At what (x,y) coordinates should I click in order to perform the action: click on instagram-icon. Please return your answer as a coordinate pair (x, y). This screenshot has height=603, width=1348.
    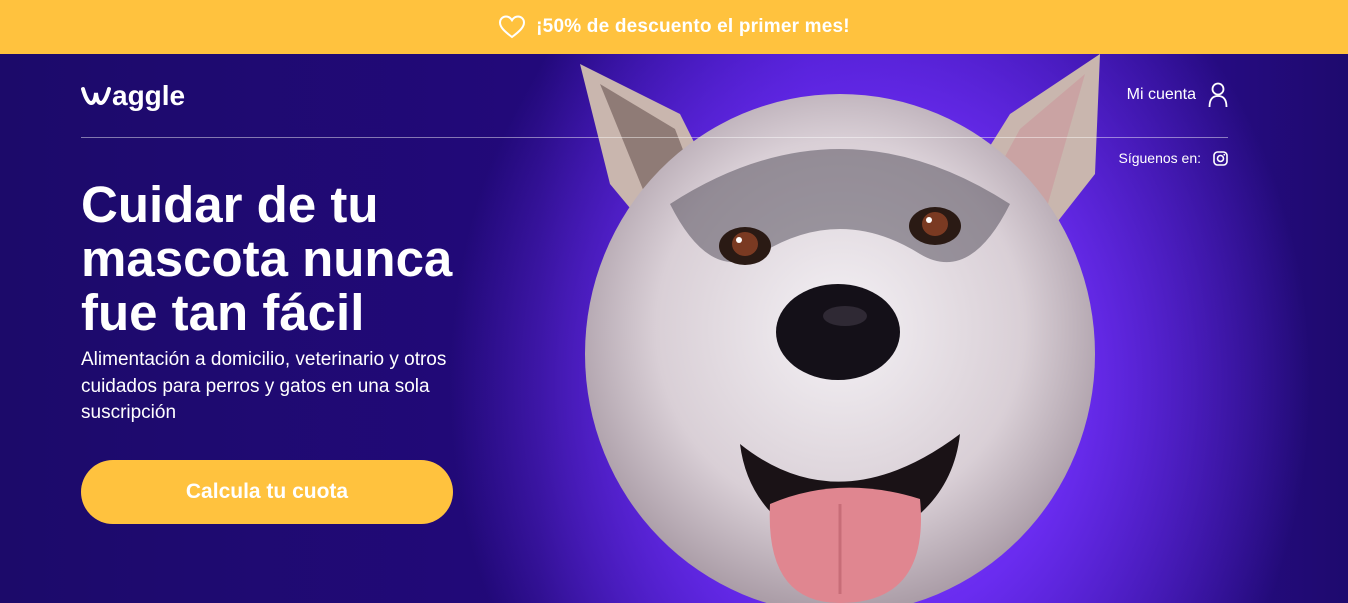
    Looking at the image, I should click on (1220, 158).